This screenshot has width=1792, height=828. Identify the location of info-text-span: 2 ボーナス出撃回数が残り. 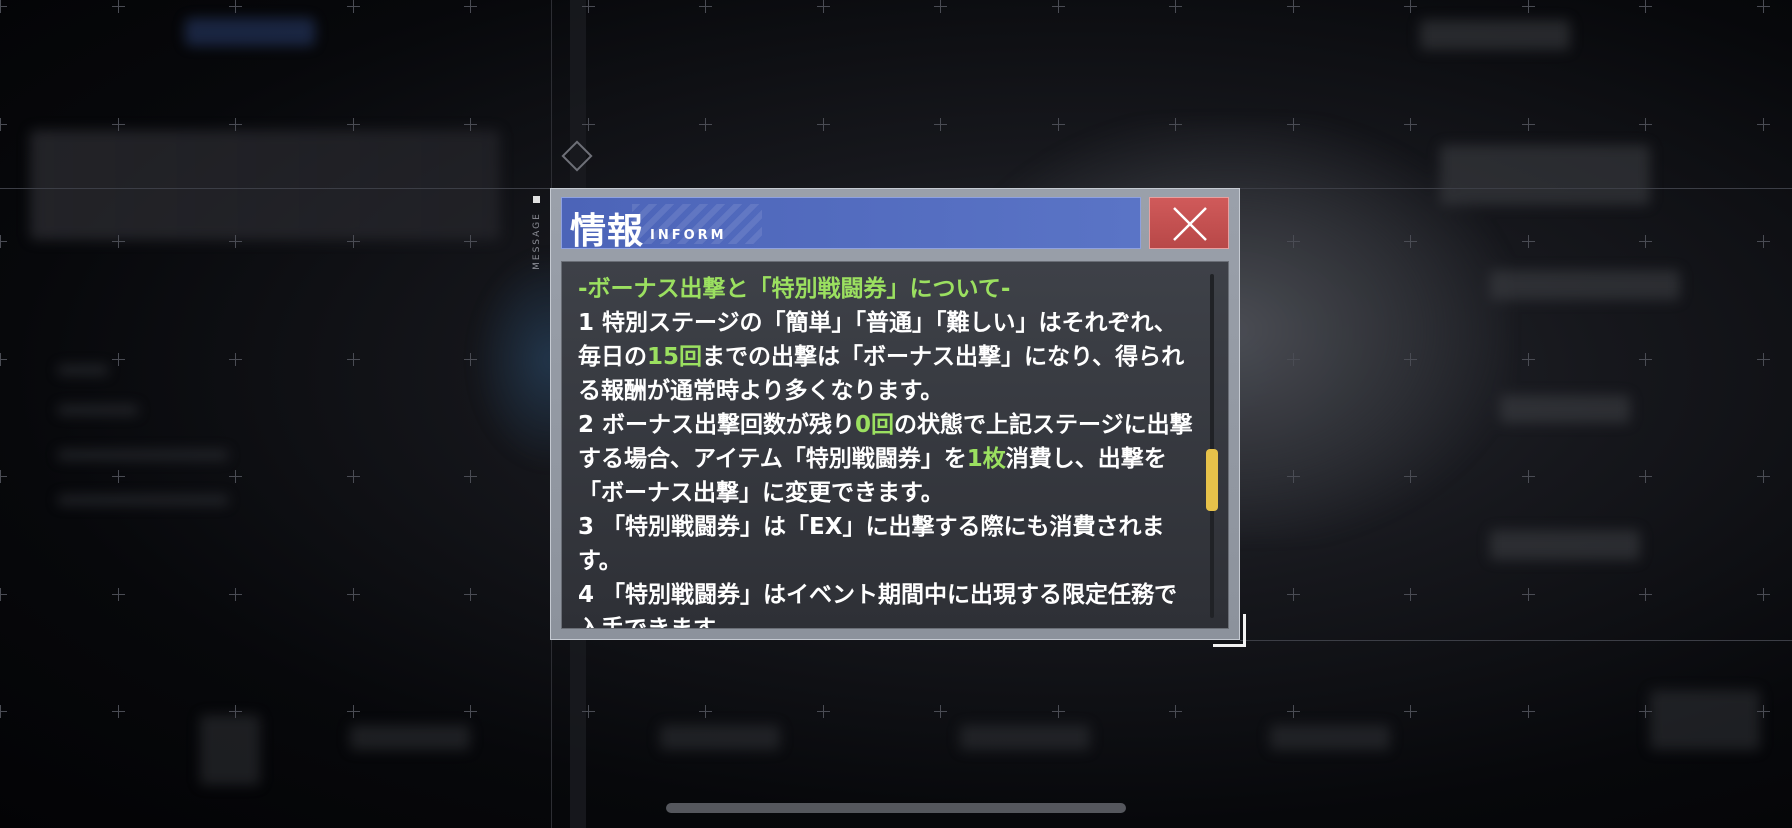
(717, 425).